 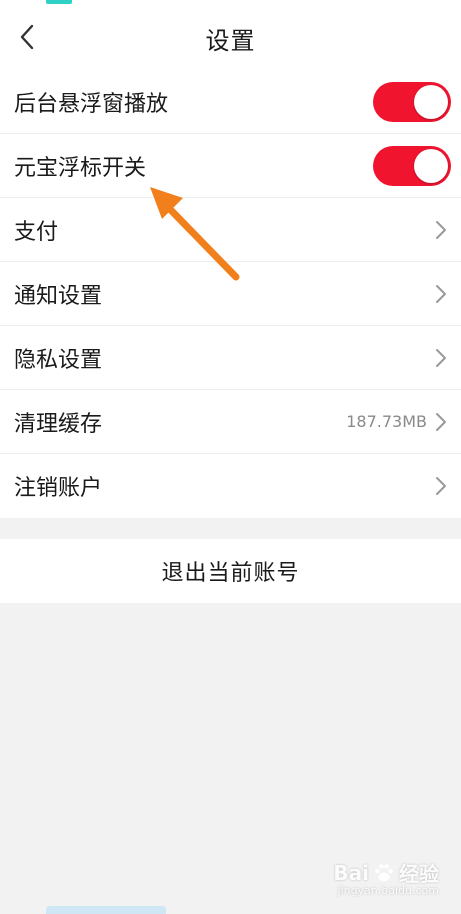 I want to click on floating-playback-toggle, so click(x=412, y=101).